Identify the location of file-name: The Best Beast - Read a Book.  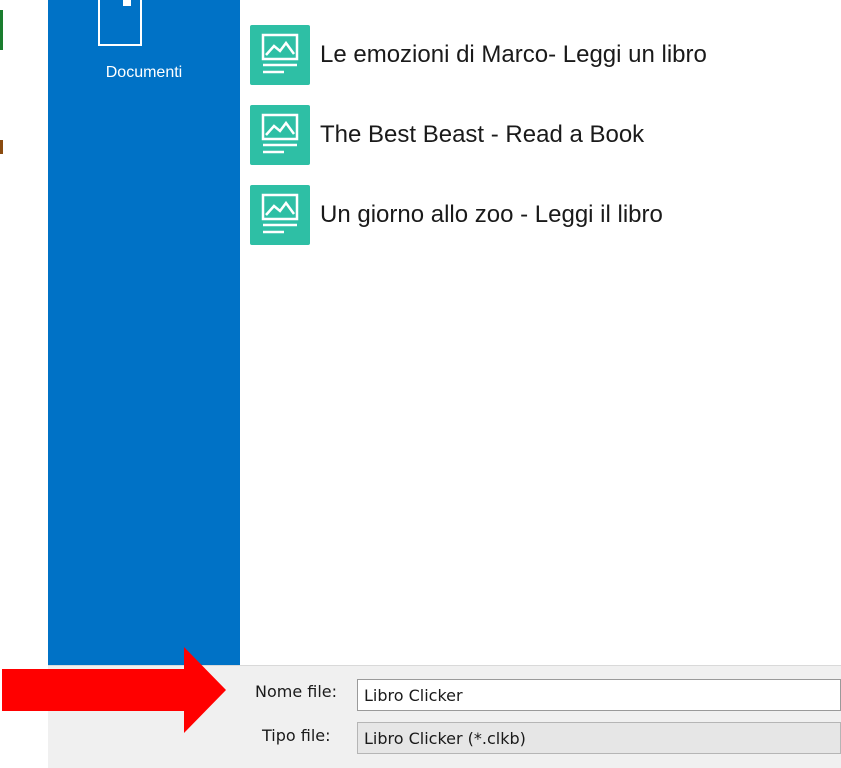
(482, 134).